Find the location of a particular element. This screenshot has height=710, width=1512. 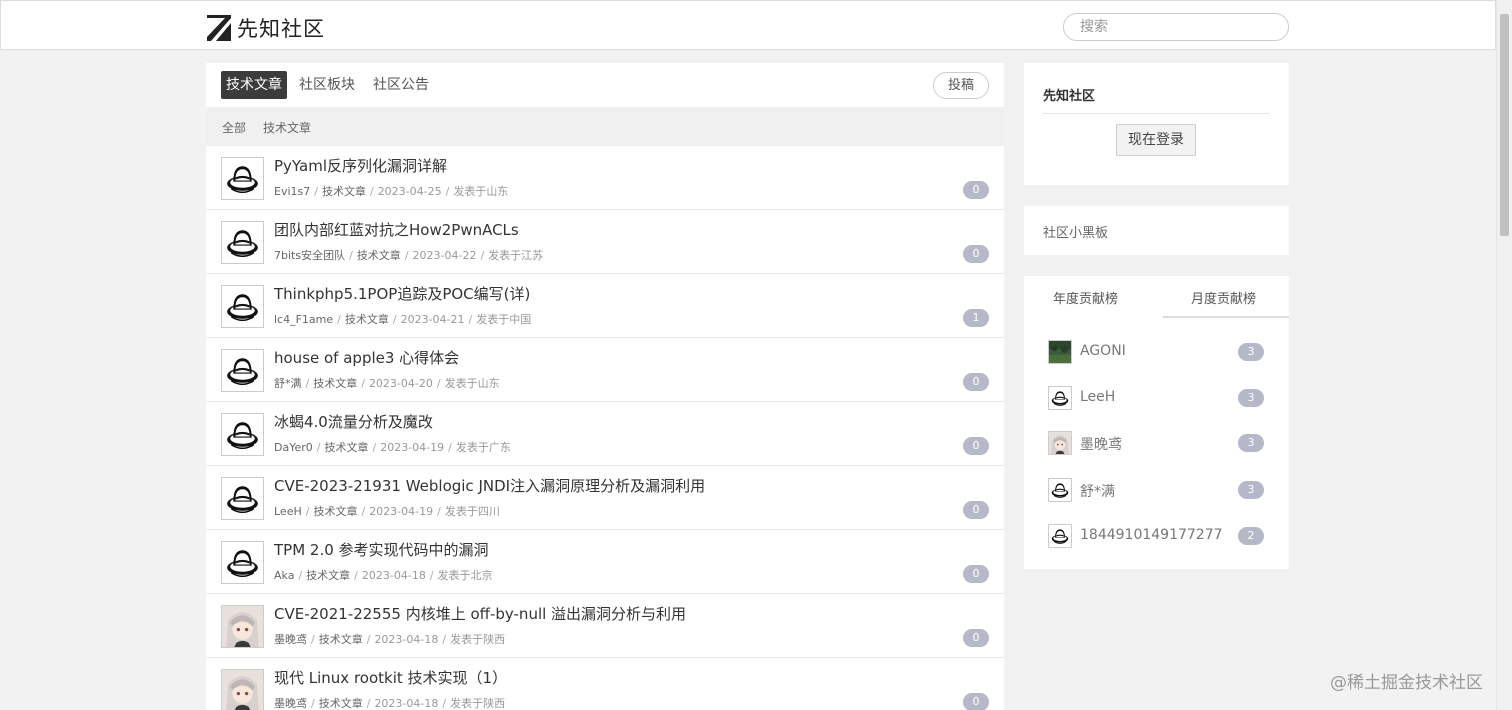

article-title: house of apple3 心得体会 is located at coordinates (366, 357).